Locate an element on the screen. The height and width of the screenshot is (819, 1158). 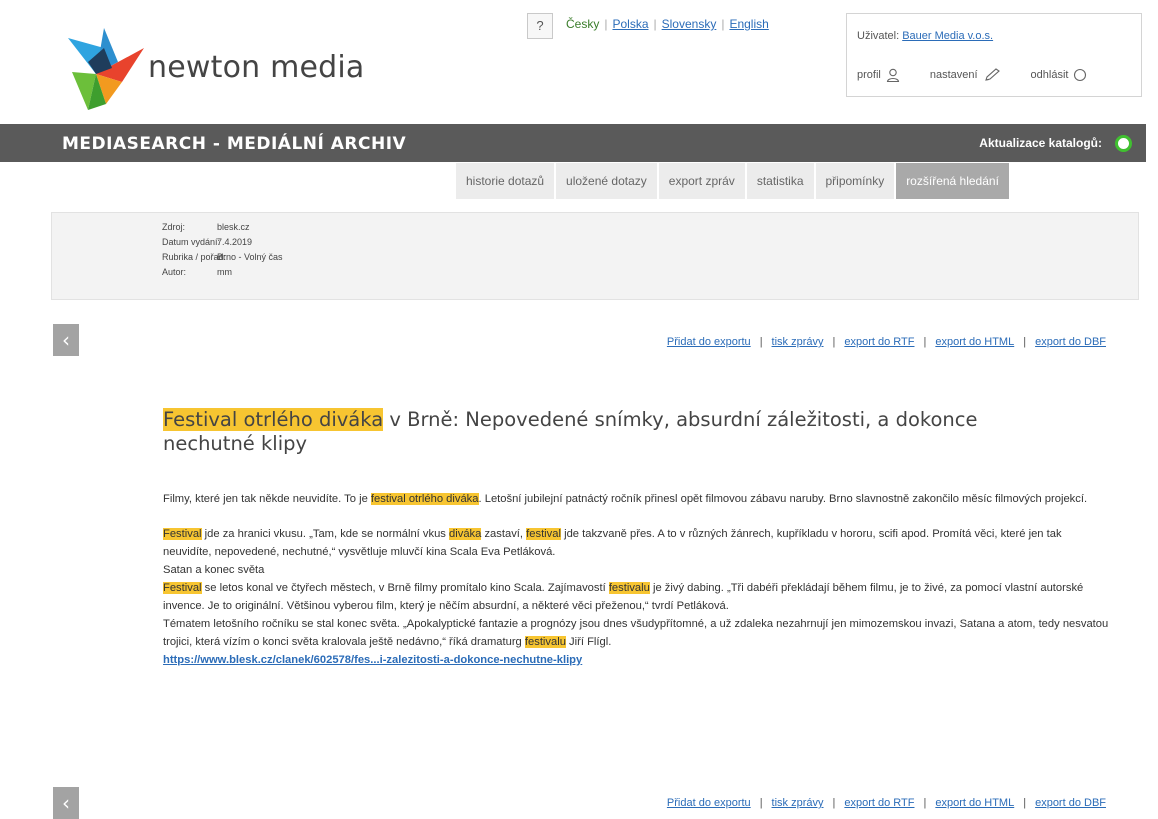
prev-article-button-bottom: ‹ is located at coordinates (66, 803).